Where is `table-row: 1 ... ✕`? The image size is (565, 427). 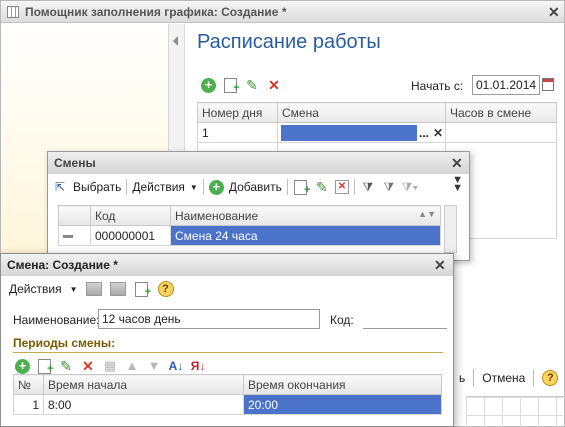 table-row: 1 ... ✕ is located at coordinates (377, 132).